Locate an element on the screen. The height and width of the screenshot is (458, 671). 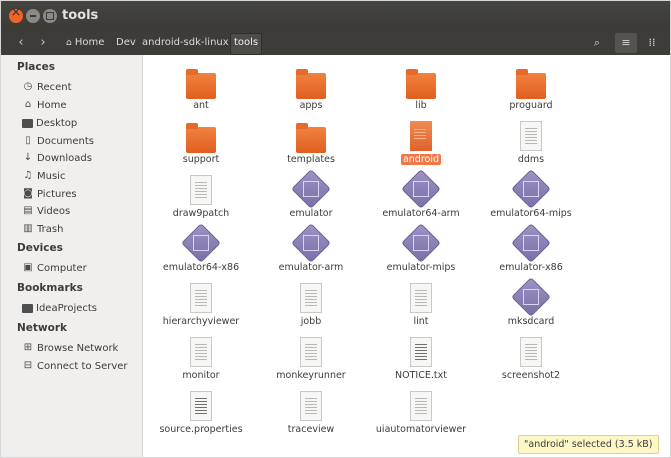
sidebar-item-label: Downloads is located at coordinates (64, 158).